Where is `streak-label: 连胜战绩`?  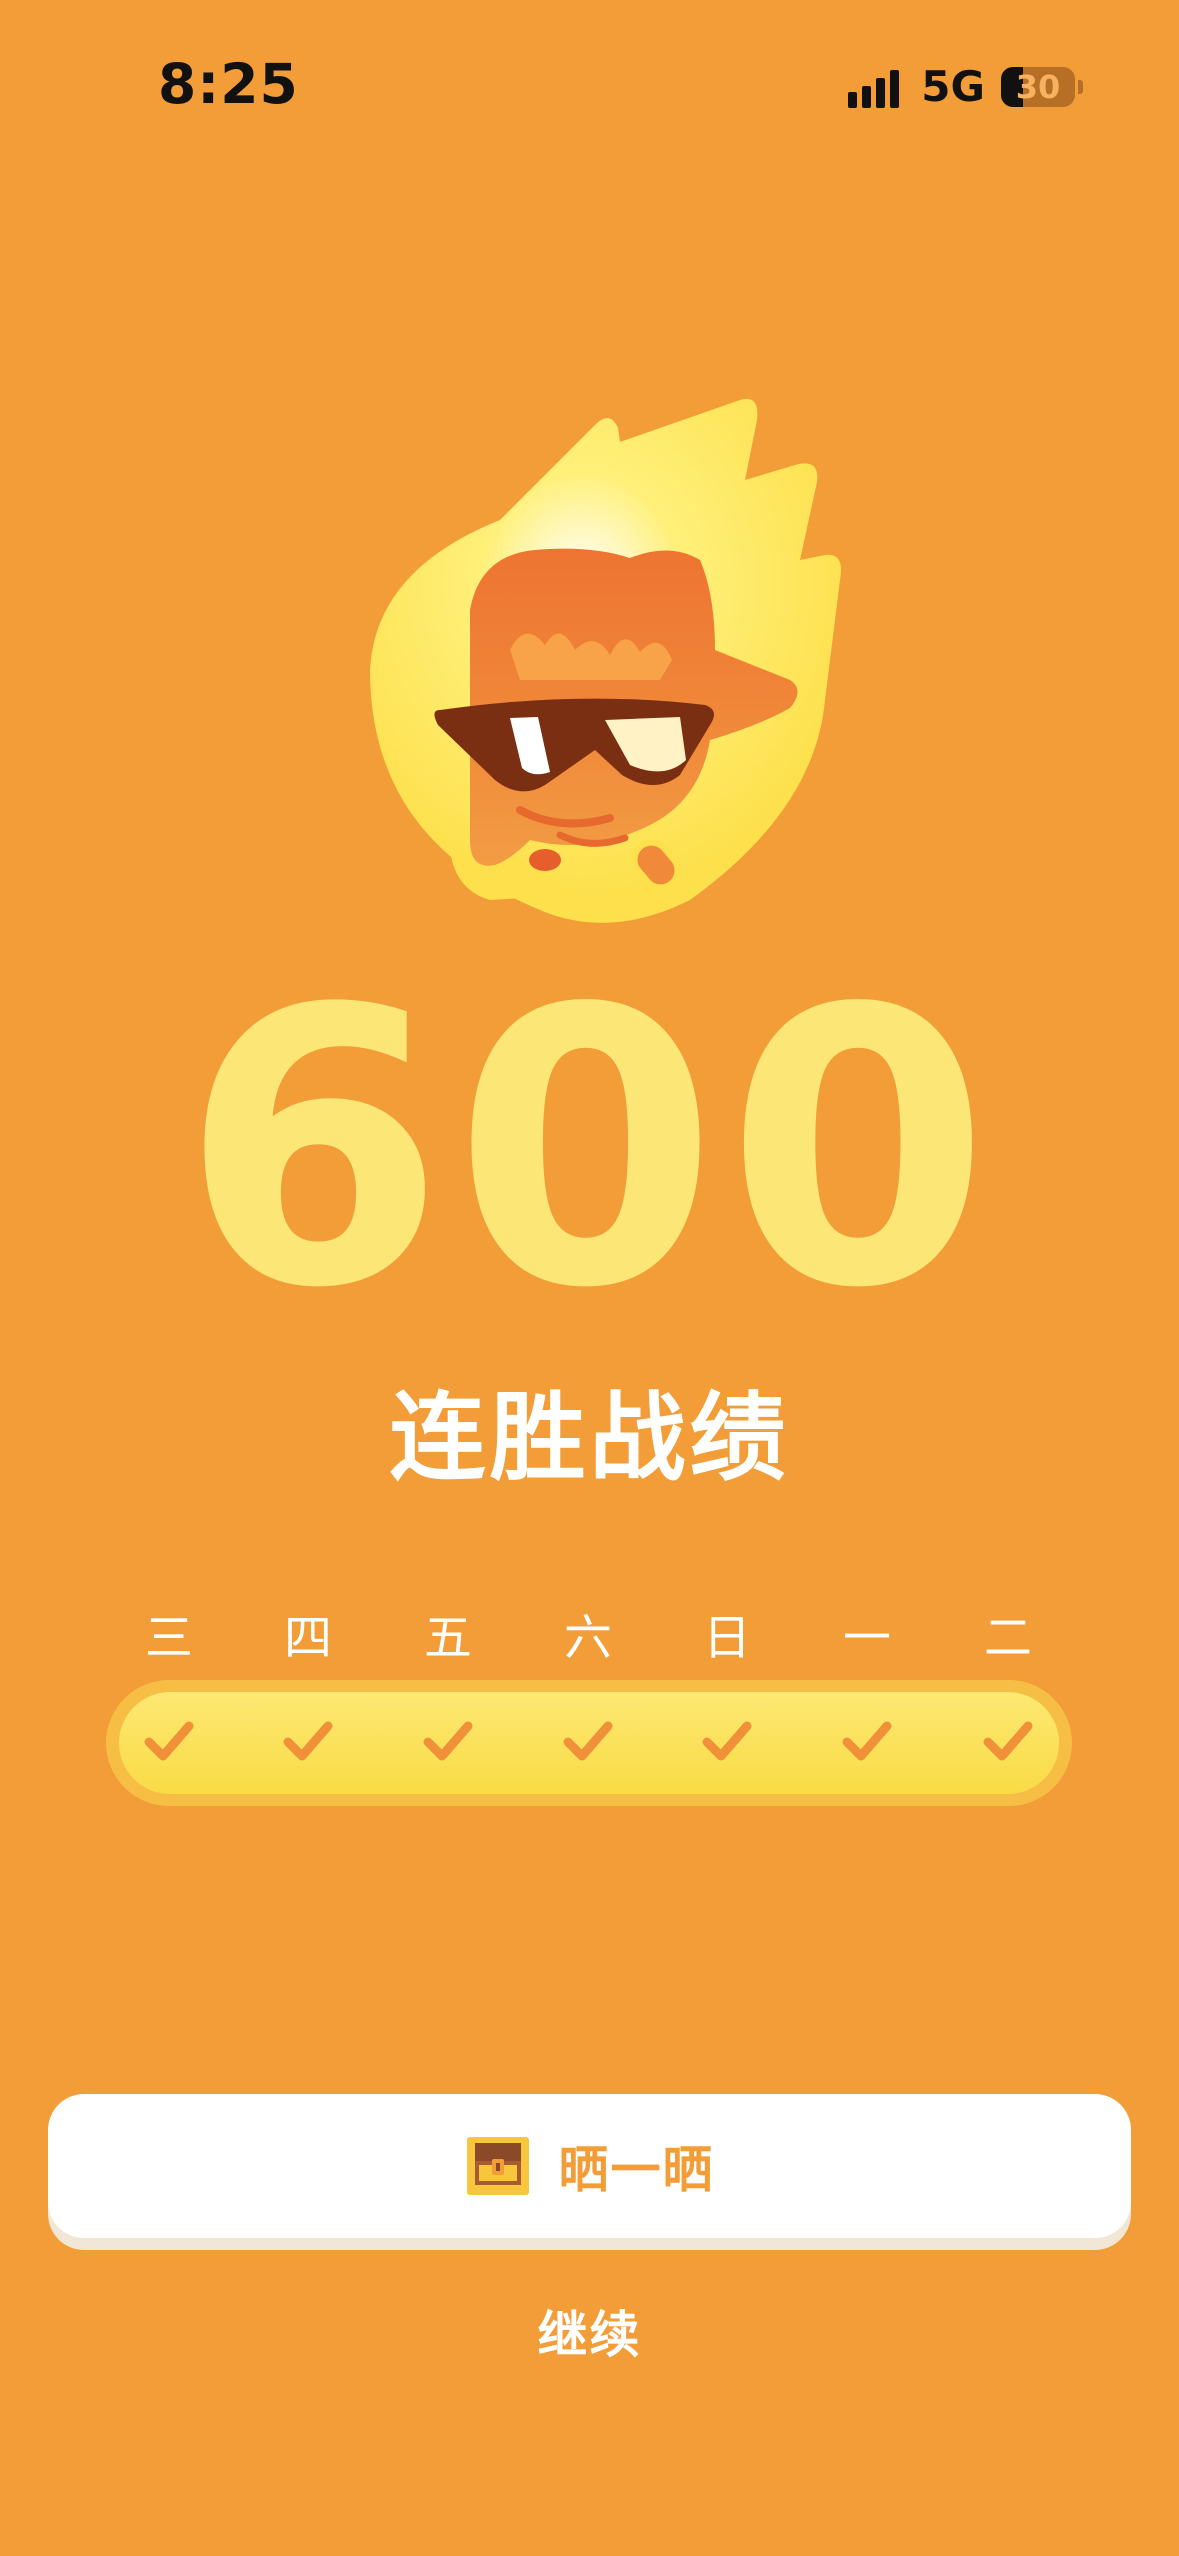 streak-label: 连胜战绩 is located at coordinates (589, 1438).